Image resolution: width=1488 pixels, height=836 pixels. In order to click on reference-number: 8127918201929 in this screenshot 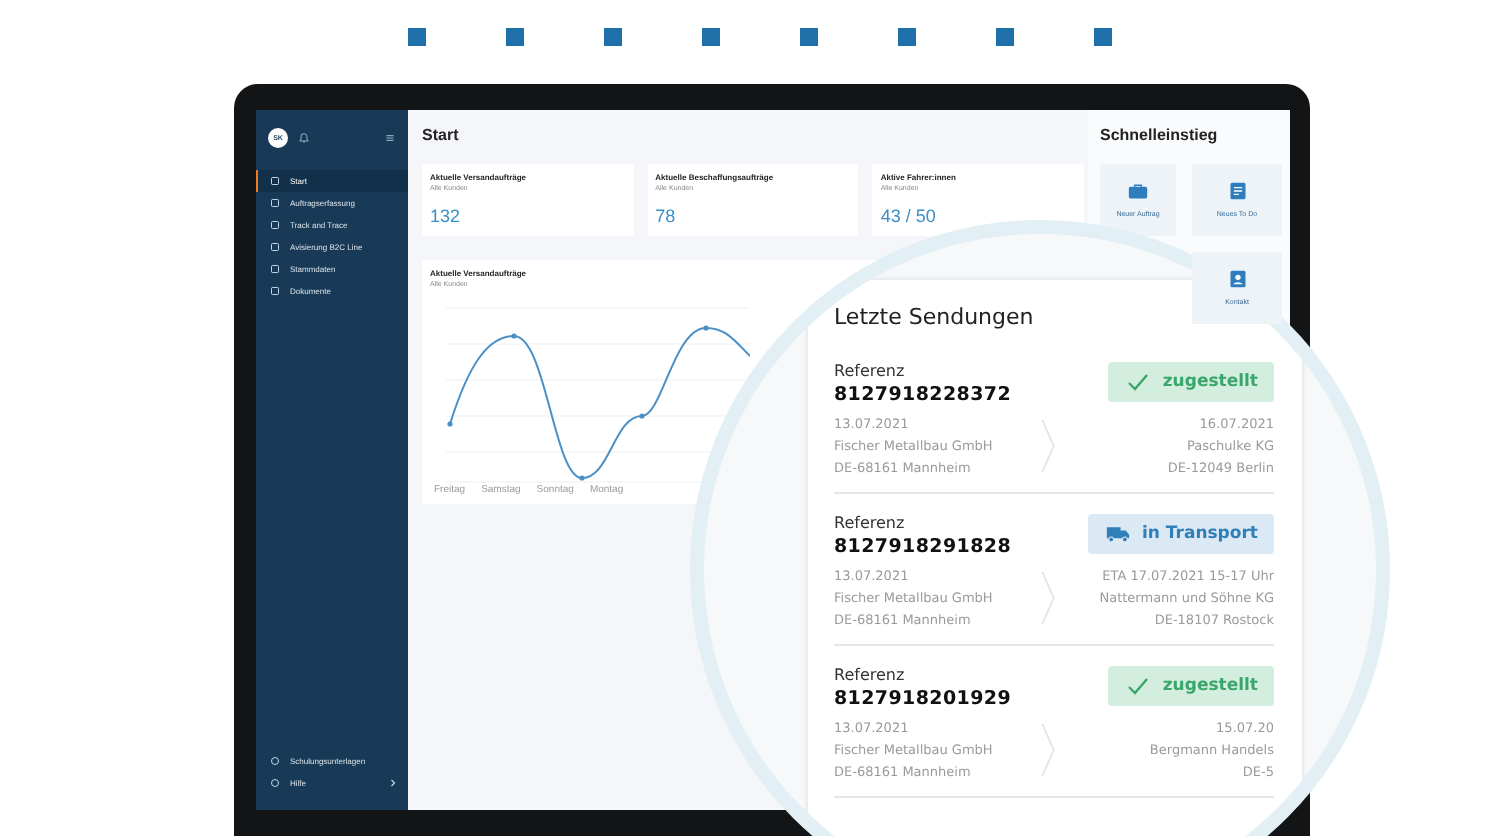, I will do `click(923, 699)`.